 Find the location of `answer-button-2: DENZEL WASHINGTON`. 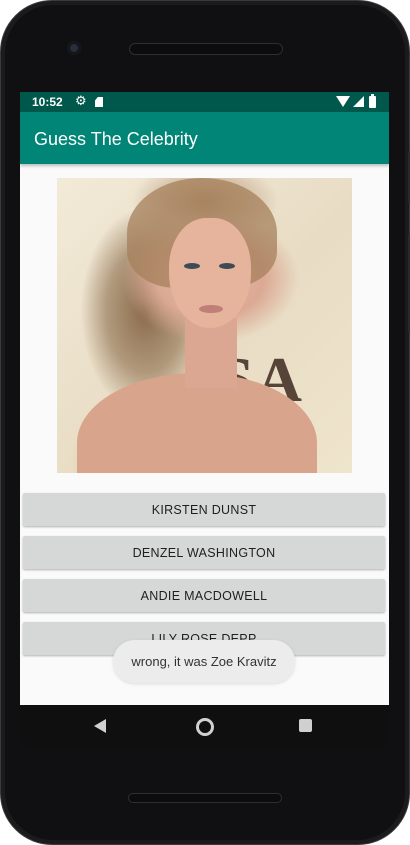

answer-button-2: DENZEL WASHINGTON is located at coordinates (204, 552).